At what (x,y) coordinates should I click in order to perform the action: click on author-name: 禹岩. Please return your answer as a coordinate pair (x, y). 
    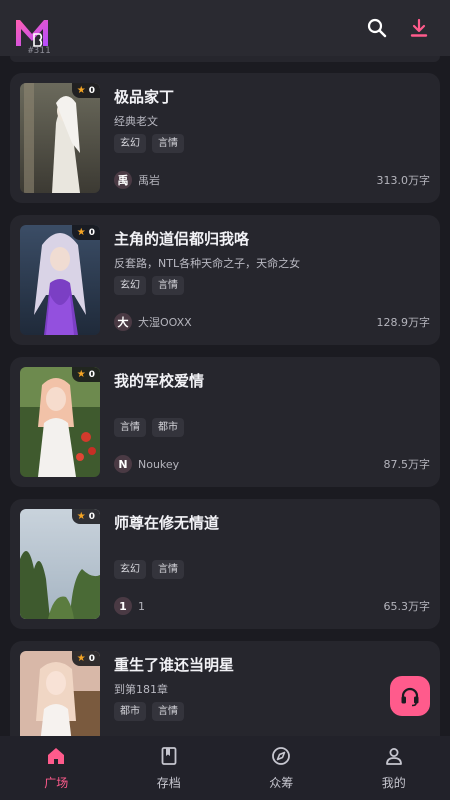
    Looking at the image, I should click on (149, 180).